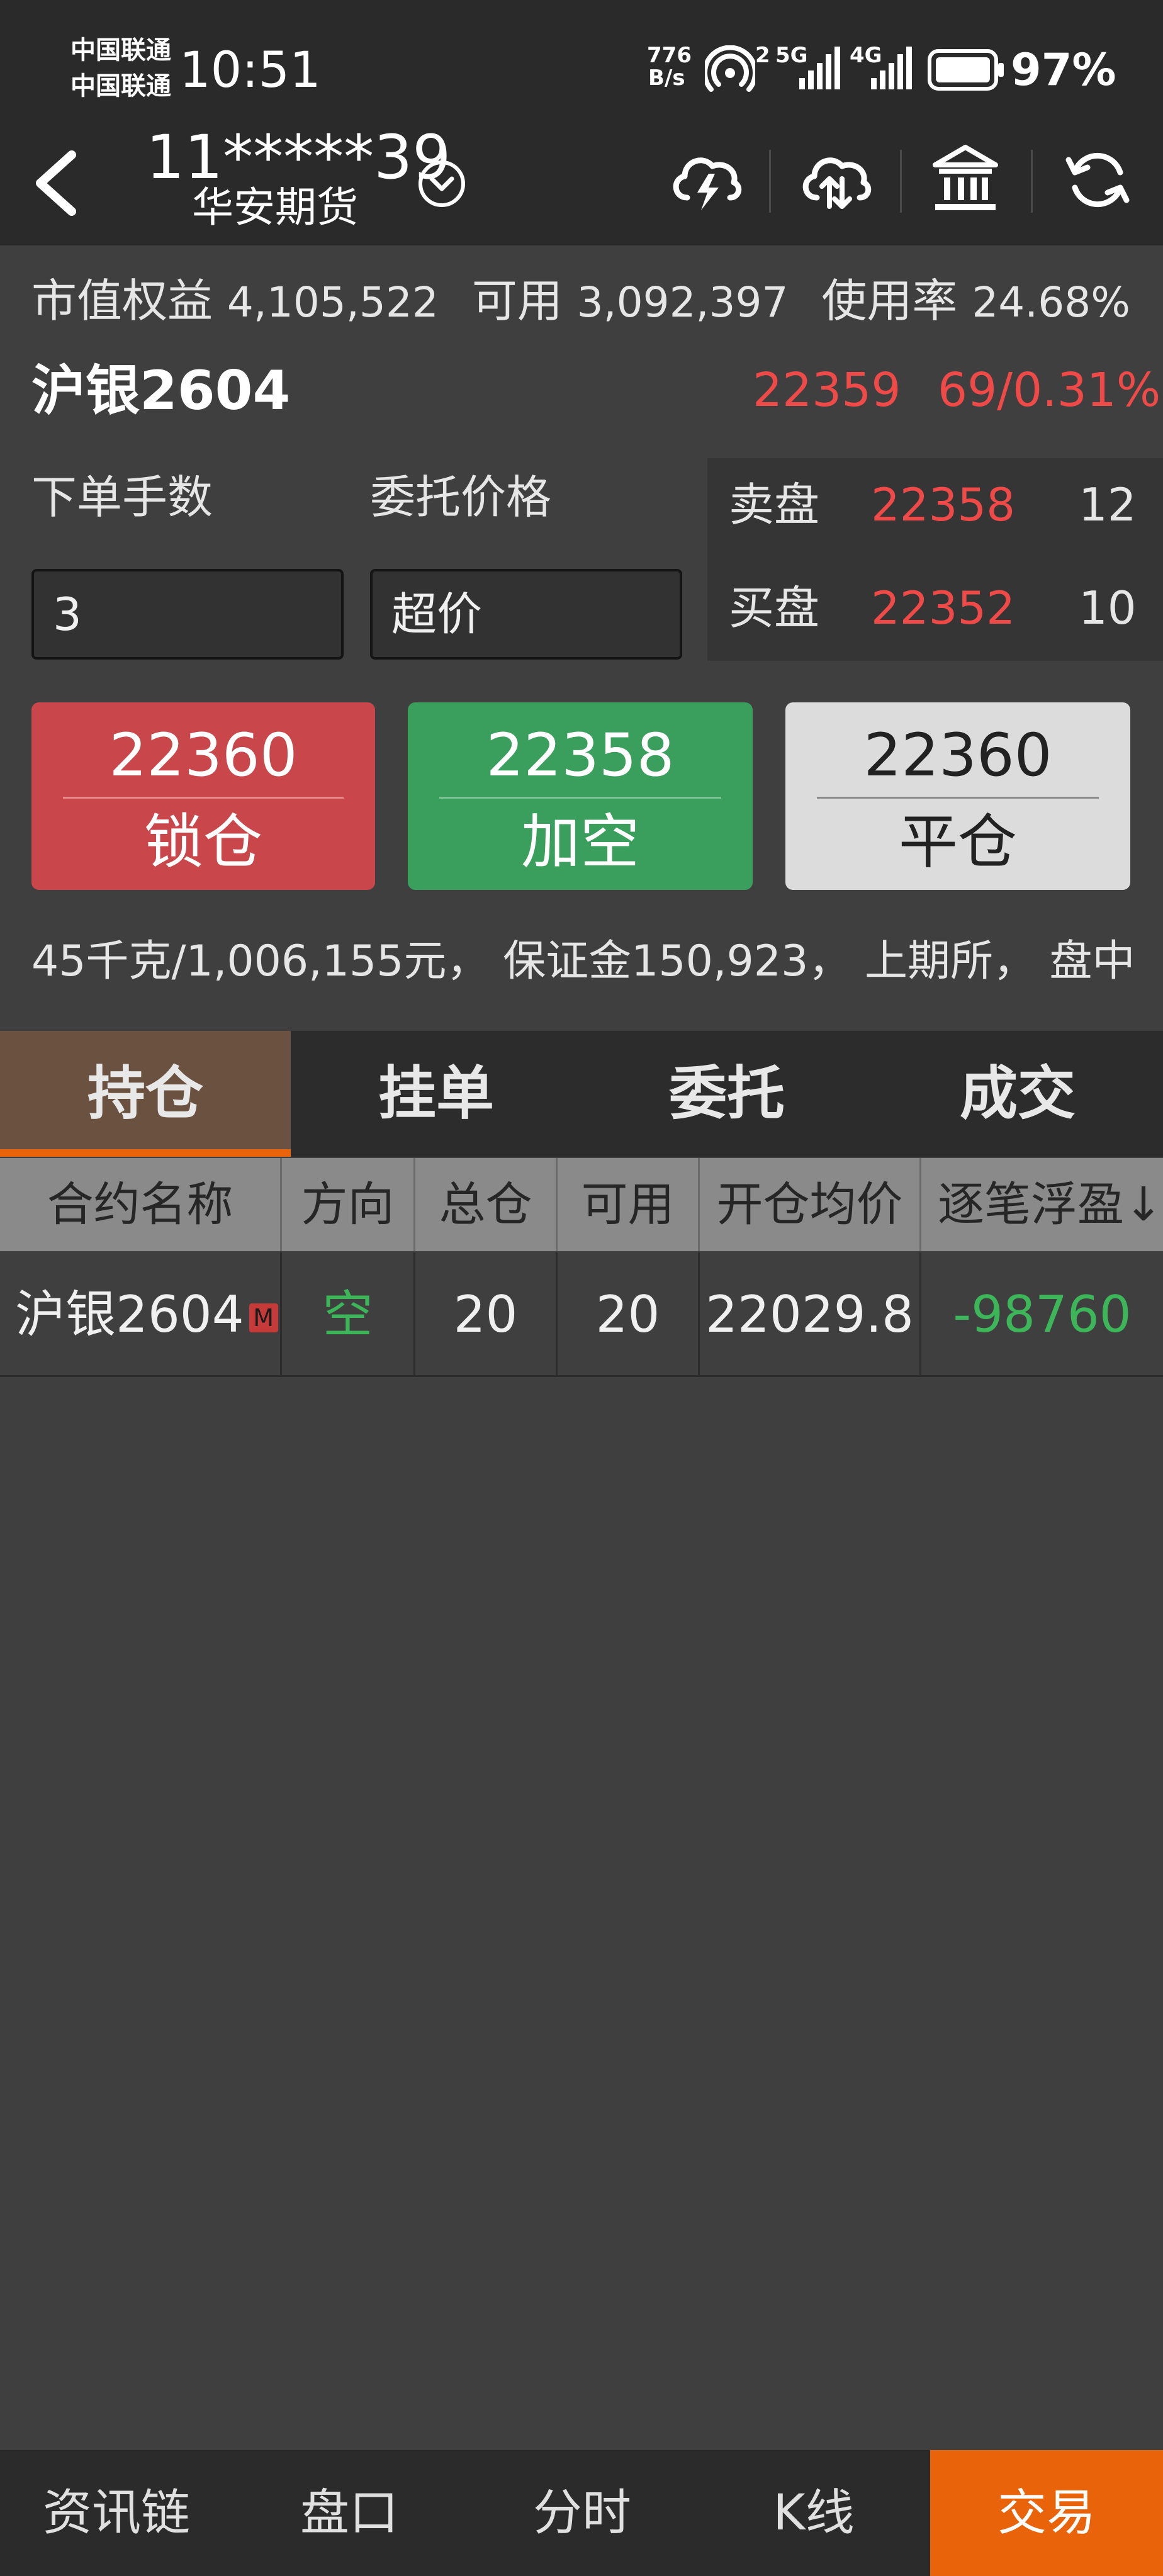 This screenshot has width=1163, height=2576. Describe the element at coordinates (727, 1094) in the screenshot. I see `tab-orders: 委托` at that location.